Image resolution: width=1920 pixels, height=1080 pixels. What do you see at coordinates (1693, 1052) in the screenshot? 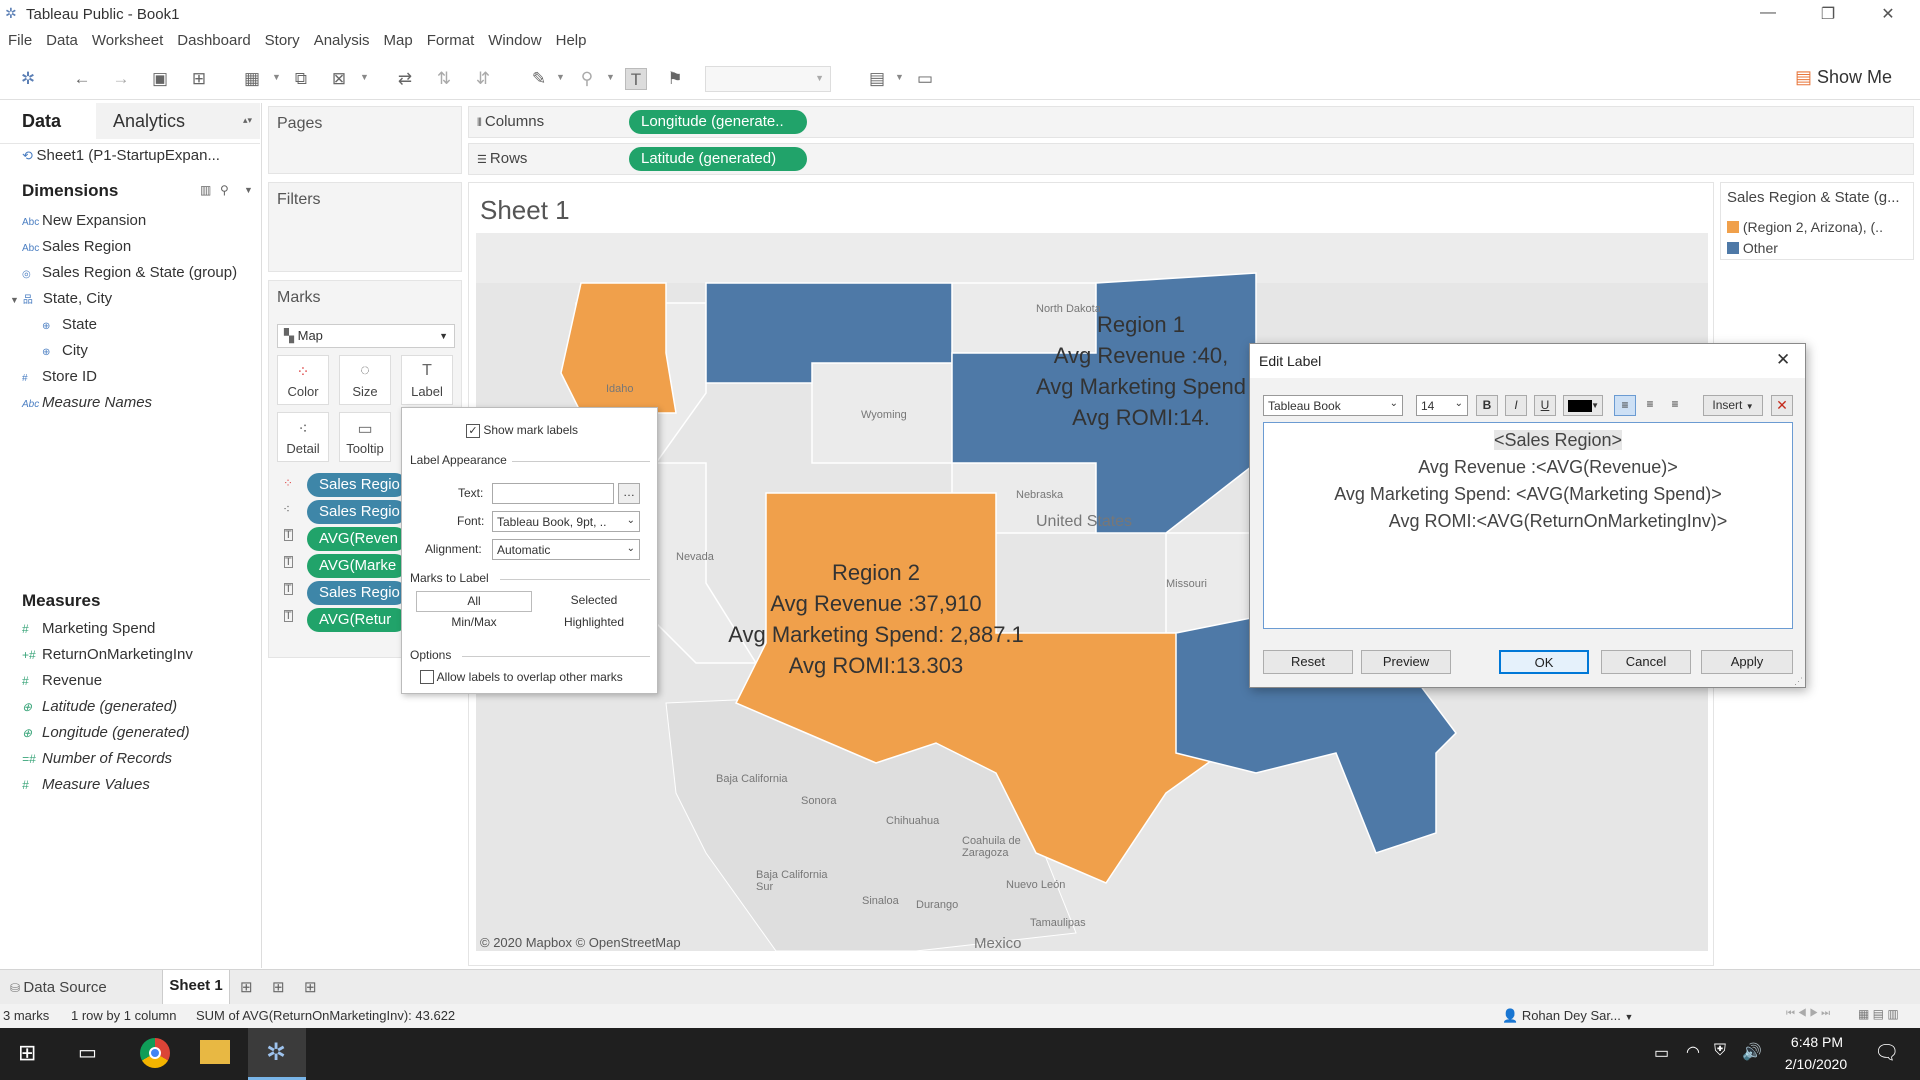
I see `wifi-icon: ◠` at bounding box center [1693, 1052].